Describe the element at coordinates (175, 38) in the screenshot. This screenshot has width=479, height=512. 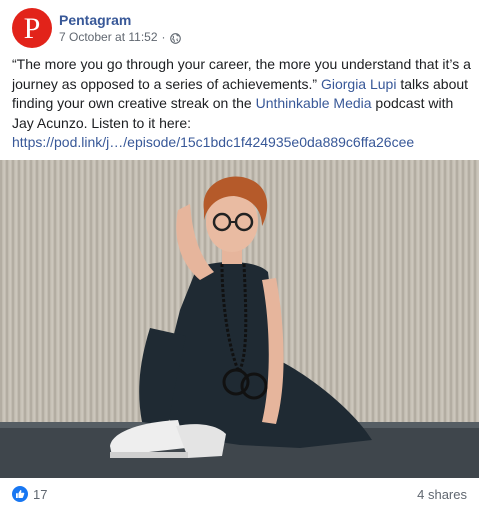
I see `globe-icon` at that location.